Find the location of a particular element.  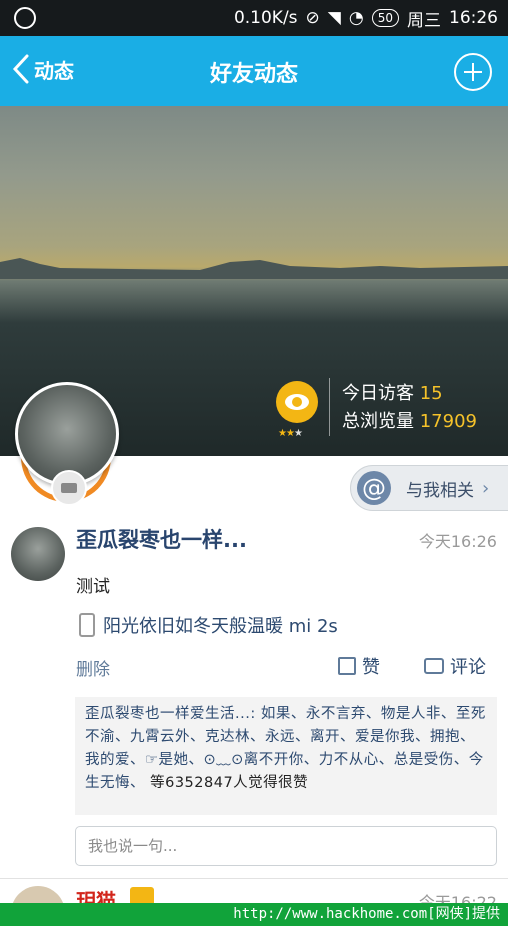

comment-button: 评论 is located at coordinates (455, 666).